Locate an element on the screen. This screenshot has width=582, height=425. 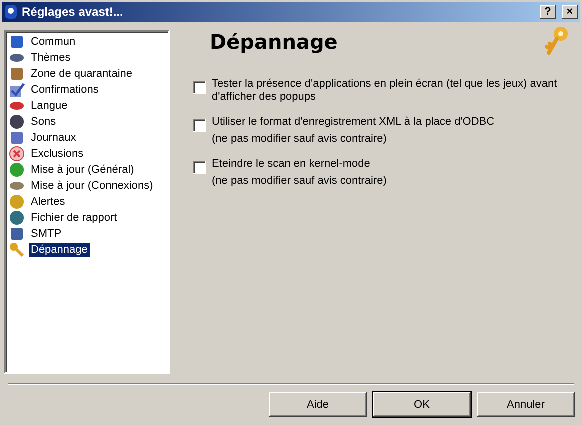
list-item: Dépannage is located at coordinates (59, 250).